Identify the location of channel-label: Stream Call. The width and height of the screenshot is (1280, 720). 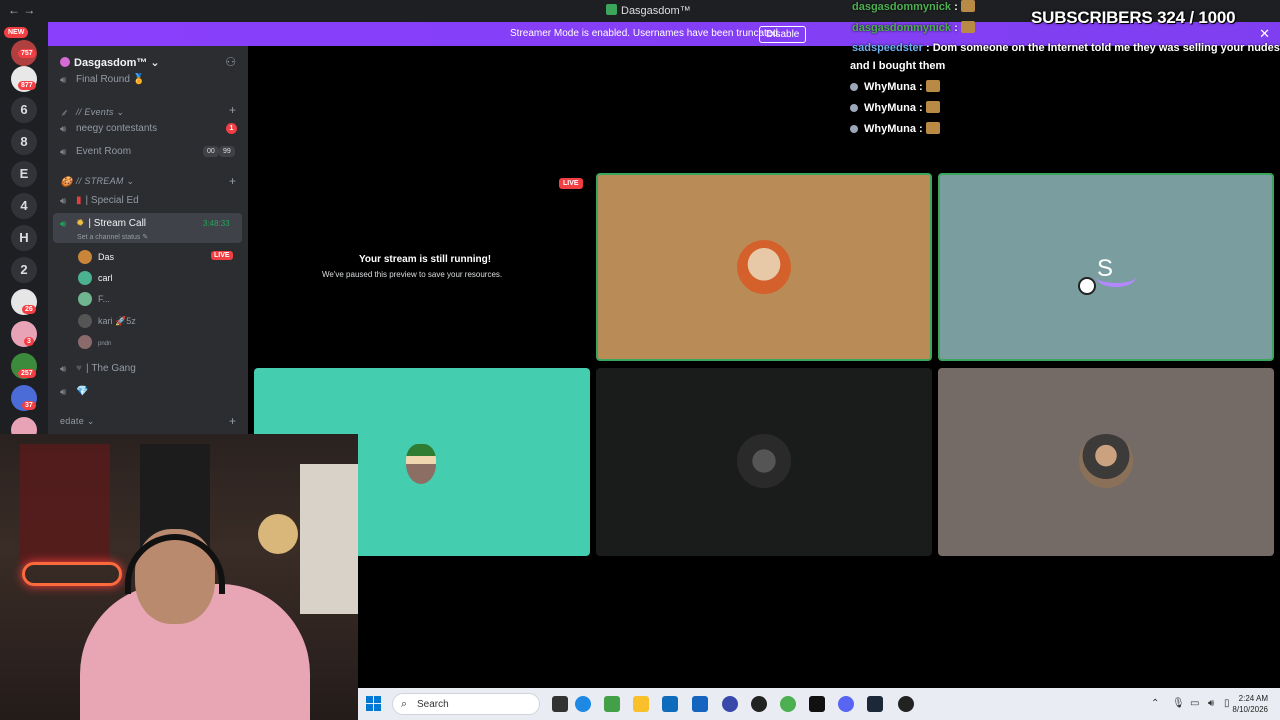
(120, 223).